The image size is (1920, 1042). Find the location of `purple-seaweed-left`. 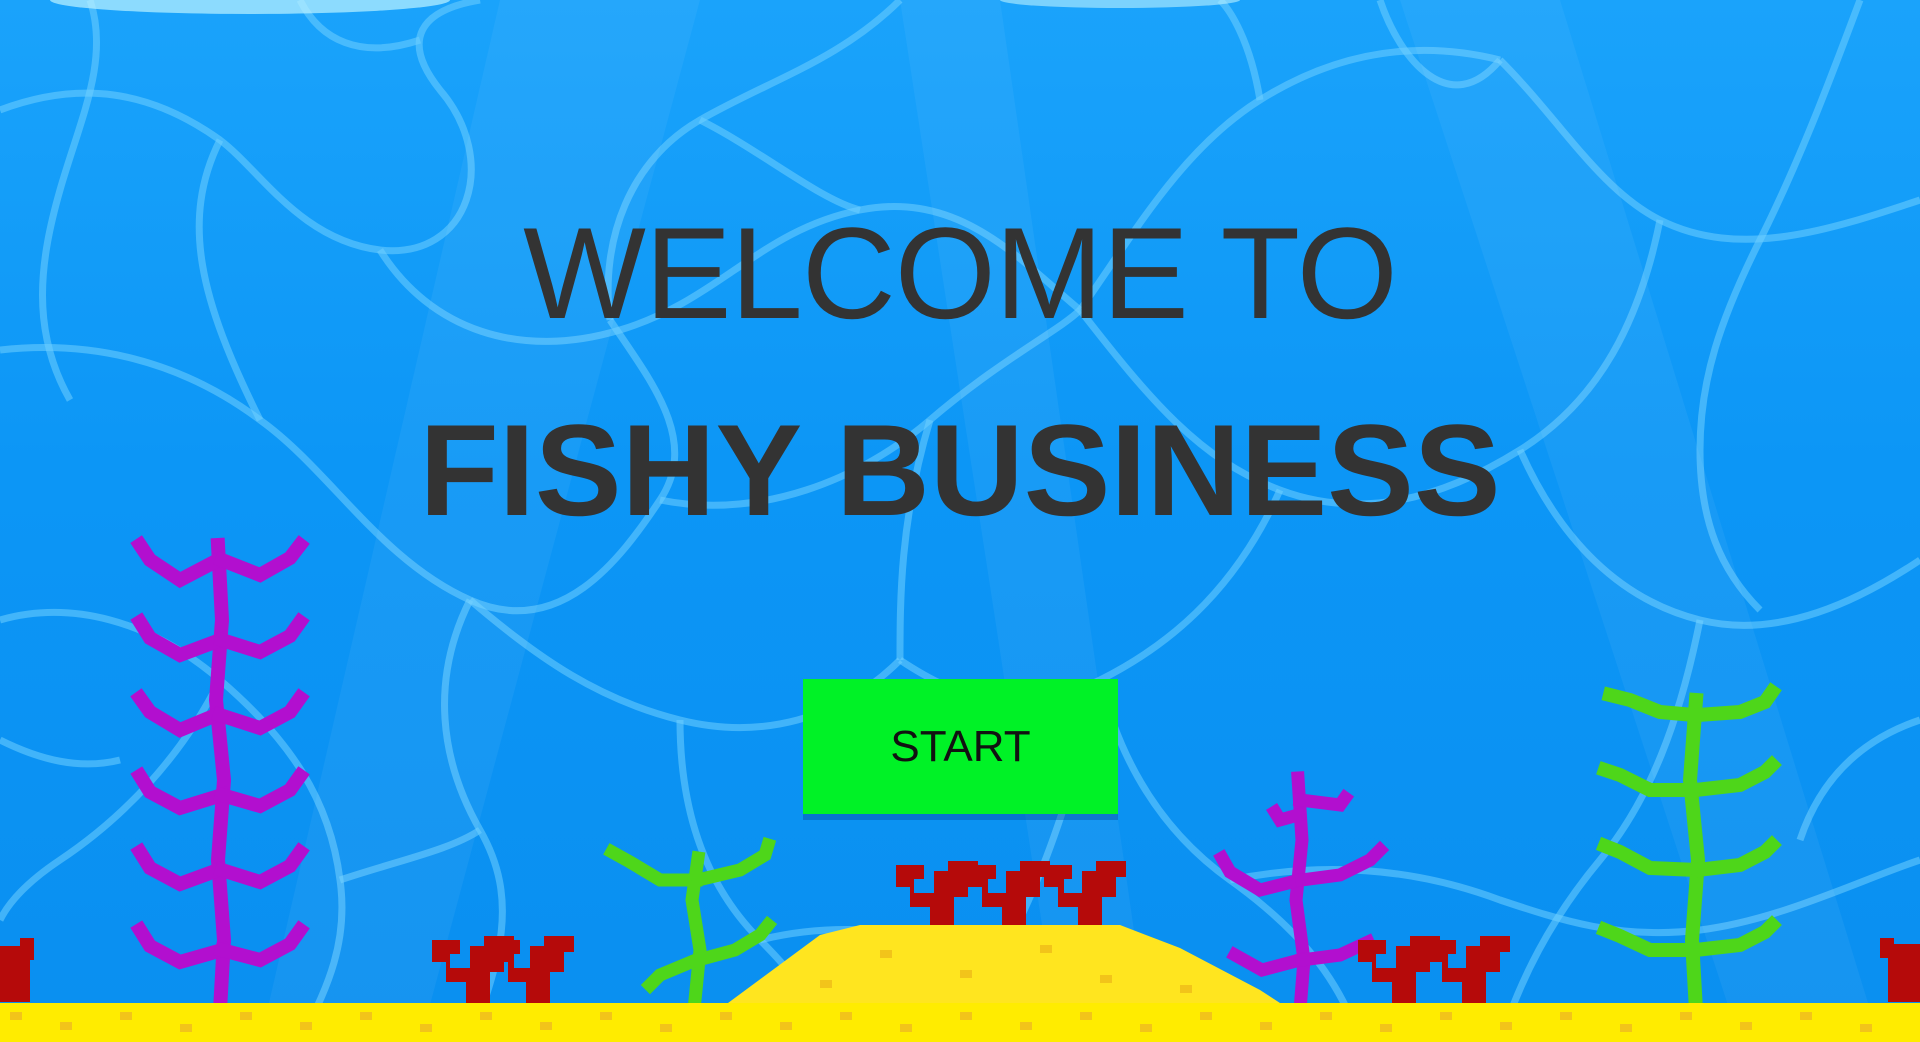

purple-seaweed-left is located at coordinates (220, 776).